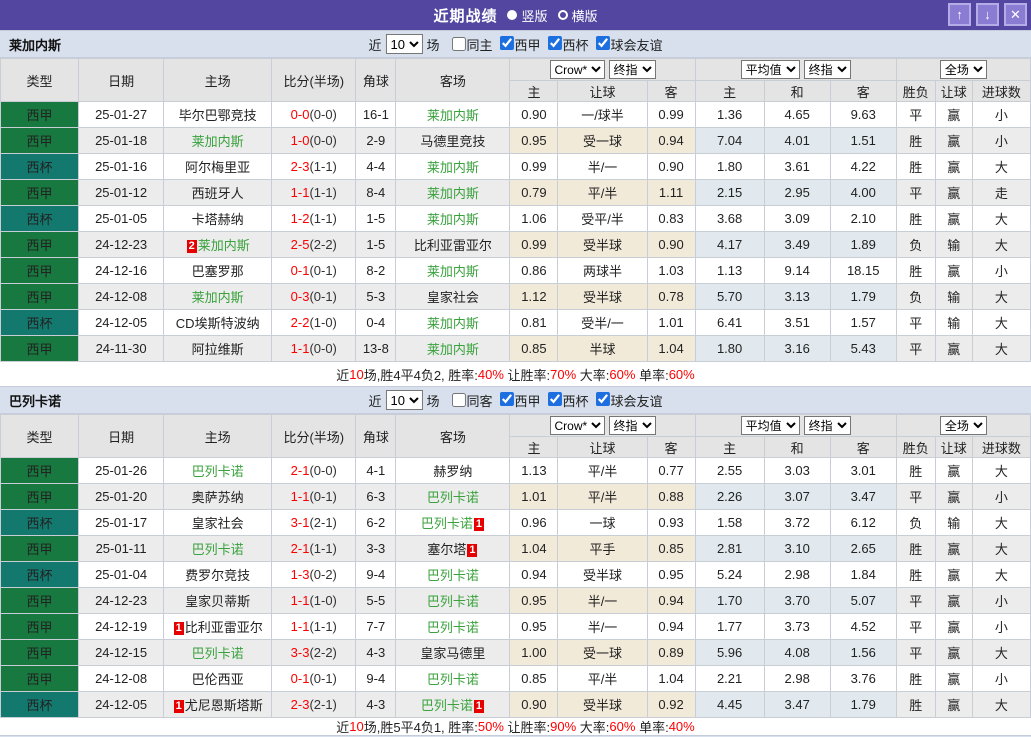 This screenshot has width=1031, height=737. What do you see at coordinates (729, 548) in the screenshot?
I see `avg-home-cell: 2.81` at bounding box center [729, 548].